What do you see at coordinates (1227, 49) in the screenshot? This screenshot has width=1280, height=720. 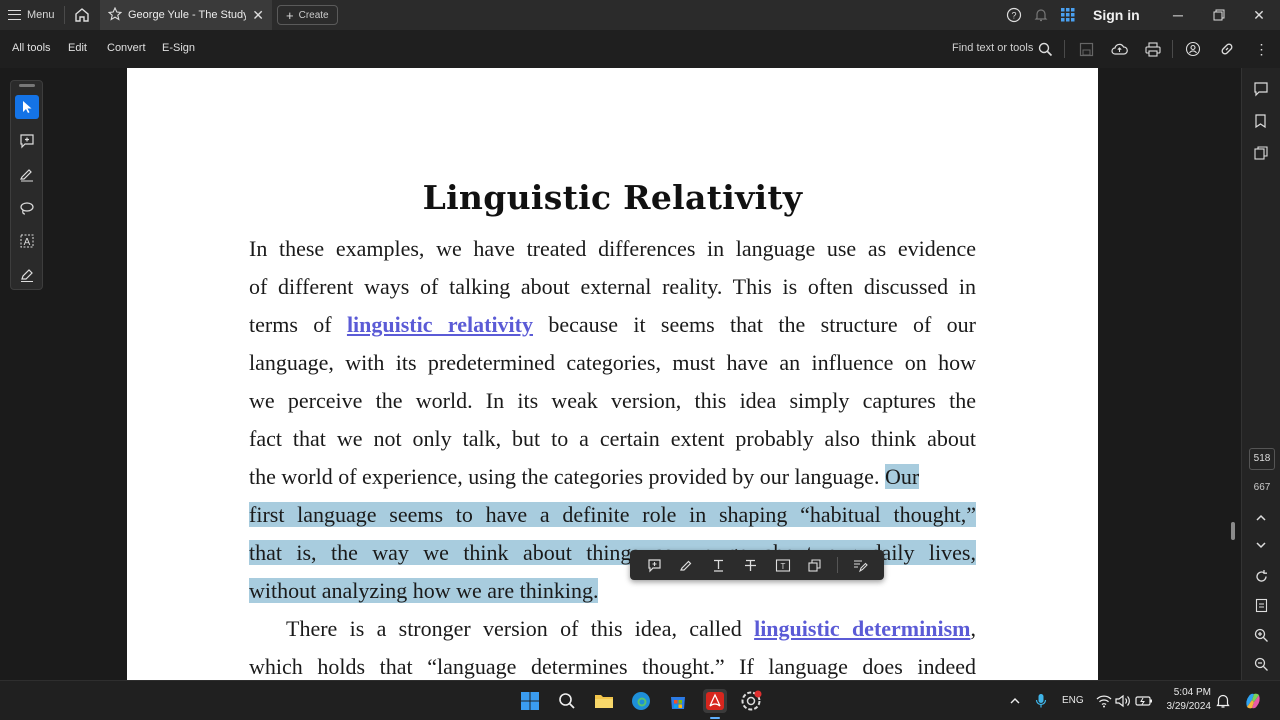 I see `link-icon` at bounding box center [1227, 49].